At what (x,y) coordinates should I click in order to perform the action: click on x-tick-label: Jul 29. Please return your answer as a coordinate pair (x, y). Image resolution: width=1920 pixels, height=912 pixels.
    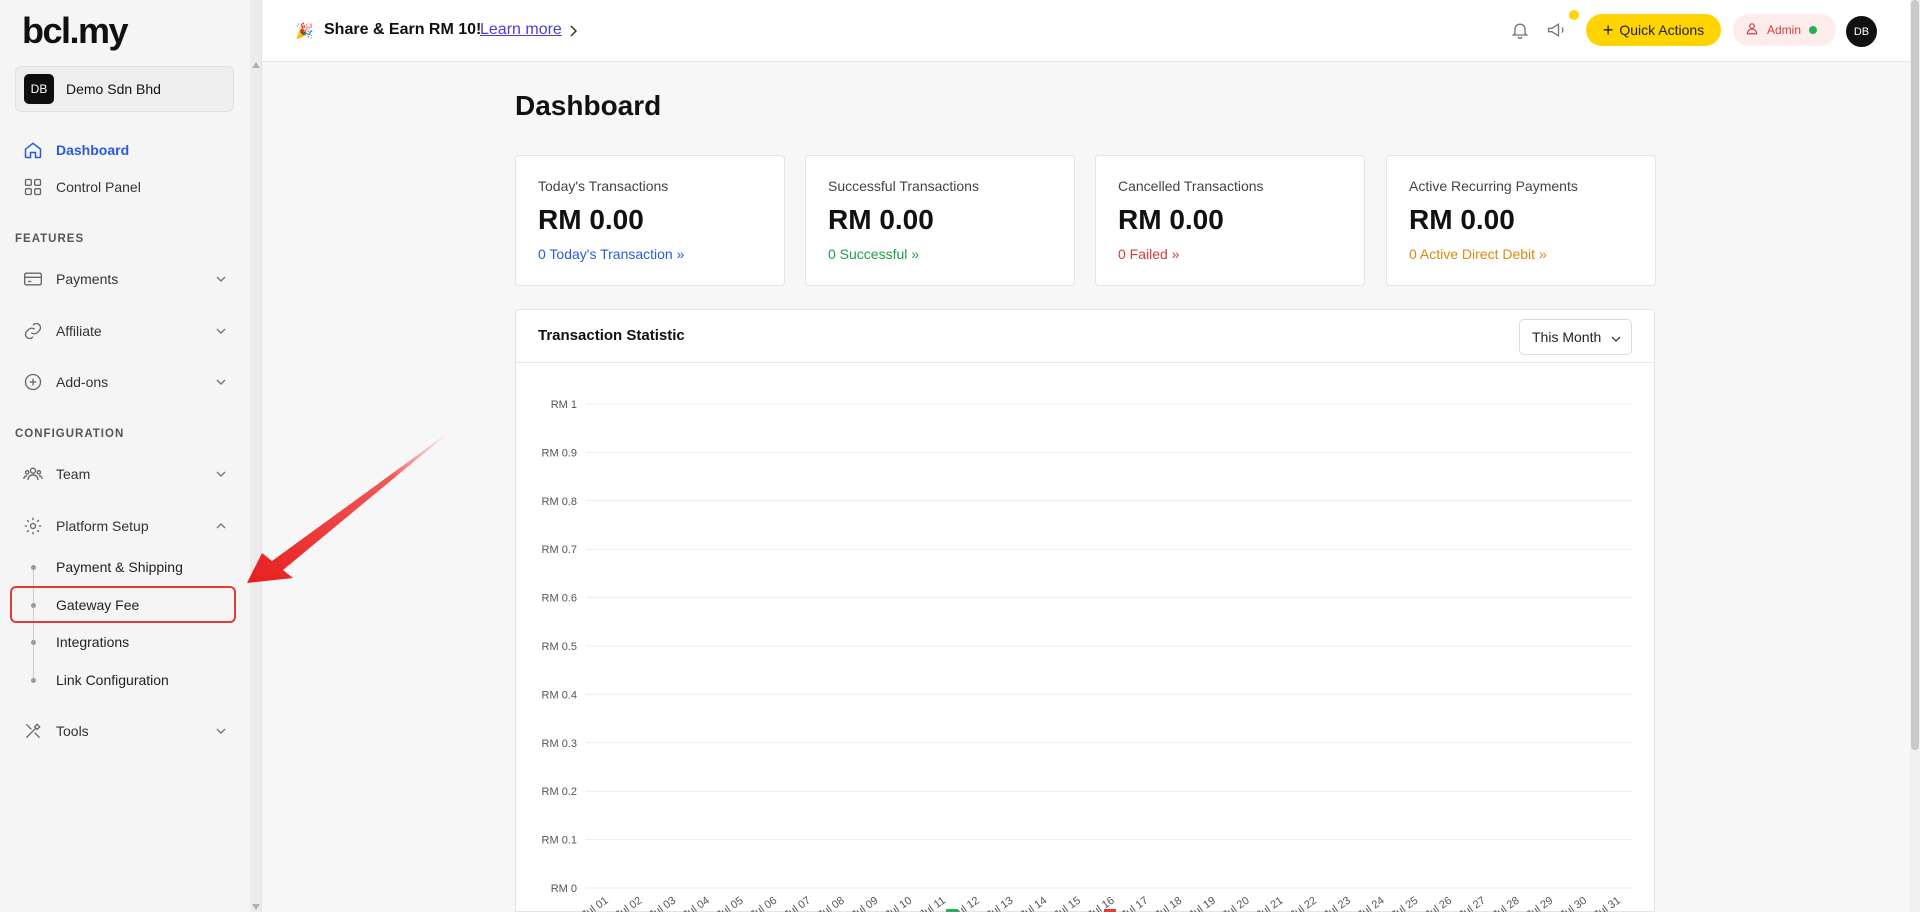
    Looking at the image, I should click on (1539, 903).